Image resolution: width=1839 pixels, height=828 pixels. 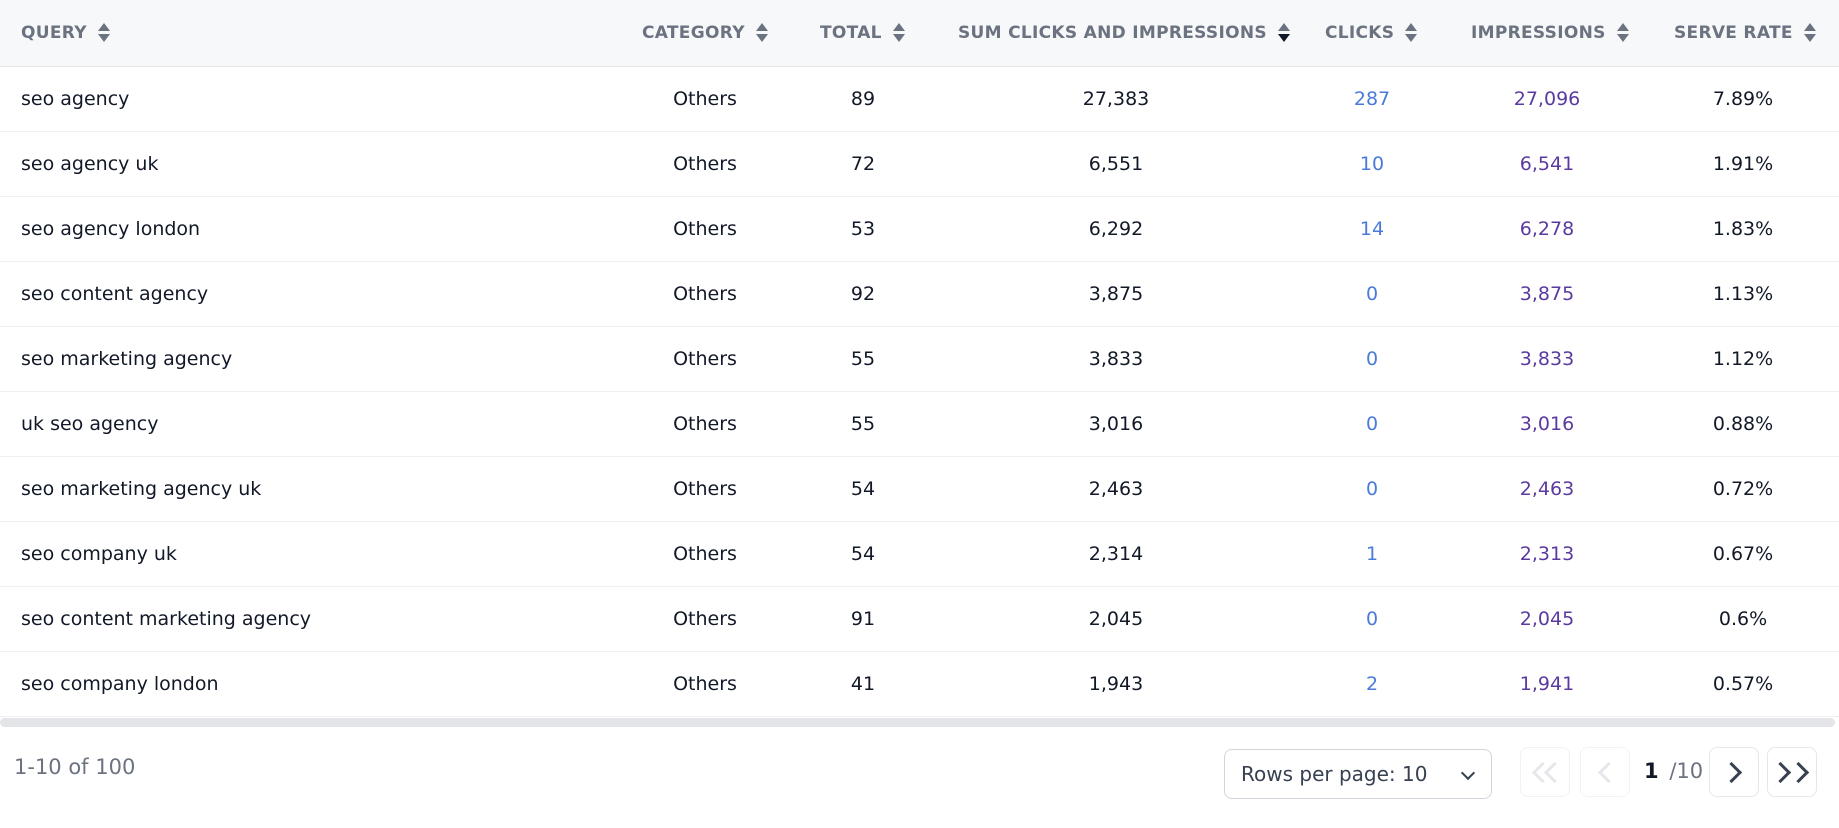 I want to click on cell-sum: 2,045, so click(x=1116, y=619).